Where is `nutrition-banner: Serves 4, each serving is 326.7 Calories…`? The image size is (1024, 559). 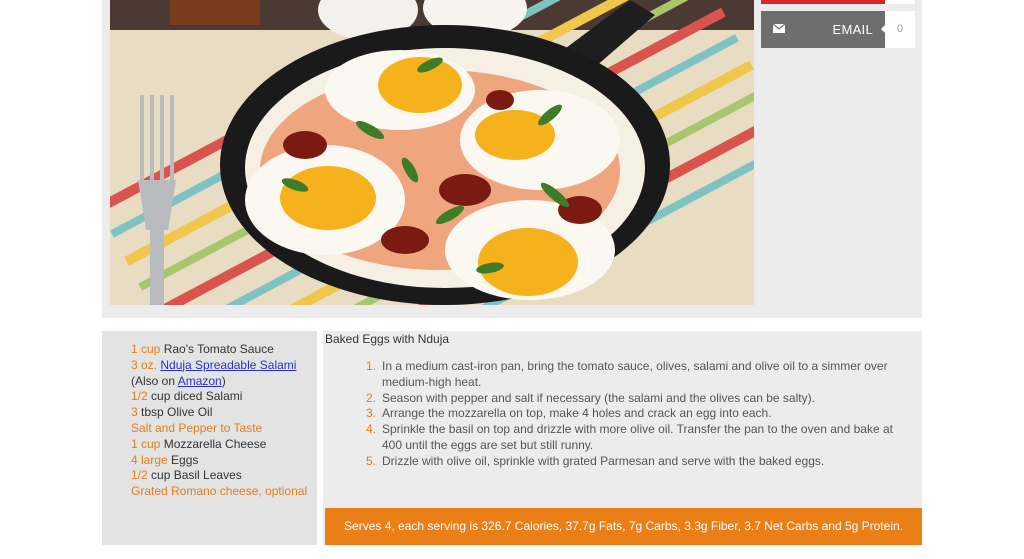 nutrition-banner: Serves 4, each serving is 326.7 Calories… is located at coordinates (623, 526).